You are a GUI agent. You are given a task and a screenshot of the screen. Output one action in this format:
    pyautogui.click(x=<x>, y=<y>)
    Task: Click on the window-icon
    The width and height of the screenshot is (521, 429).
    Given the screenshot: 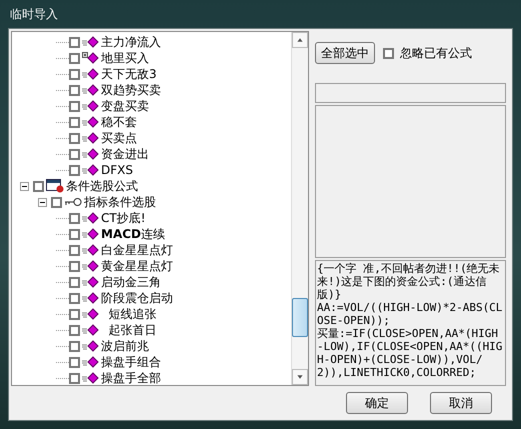 What is the action you would take?
    pyautogui.click(x=55, y=186)
    